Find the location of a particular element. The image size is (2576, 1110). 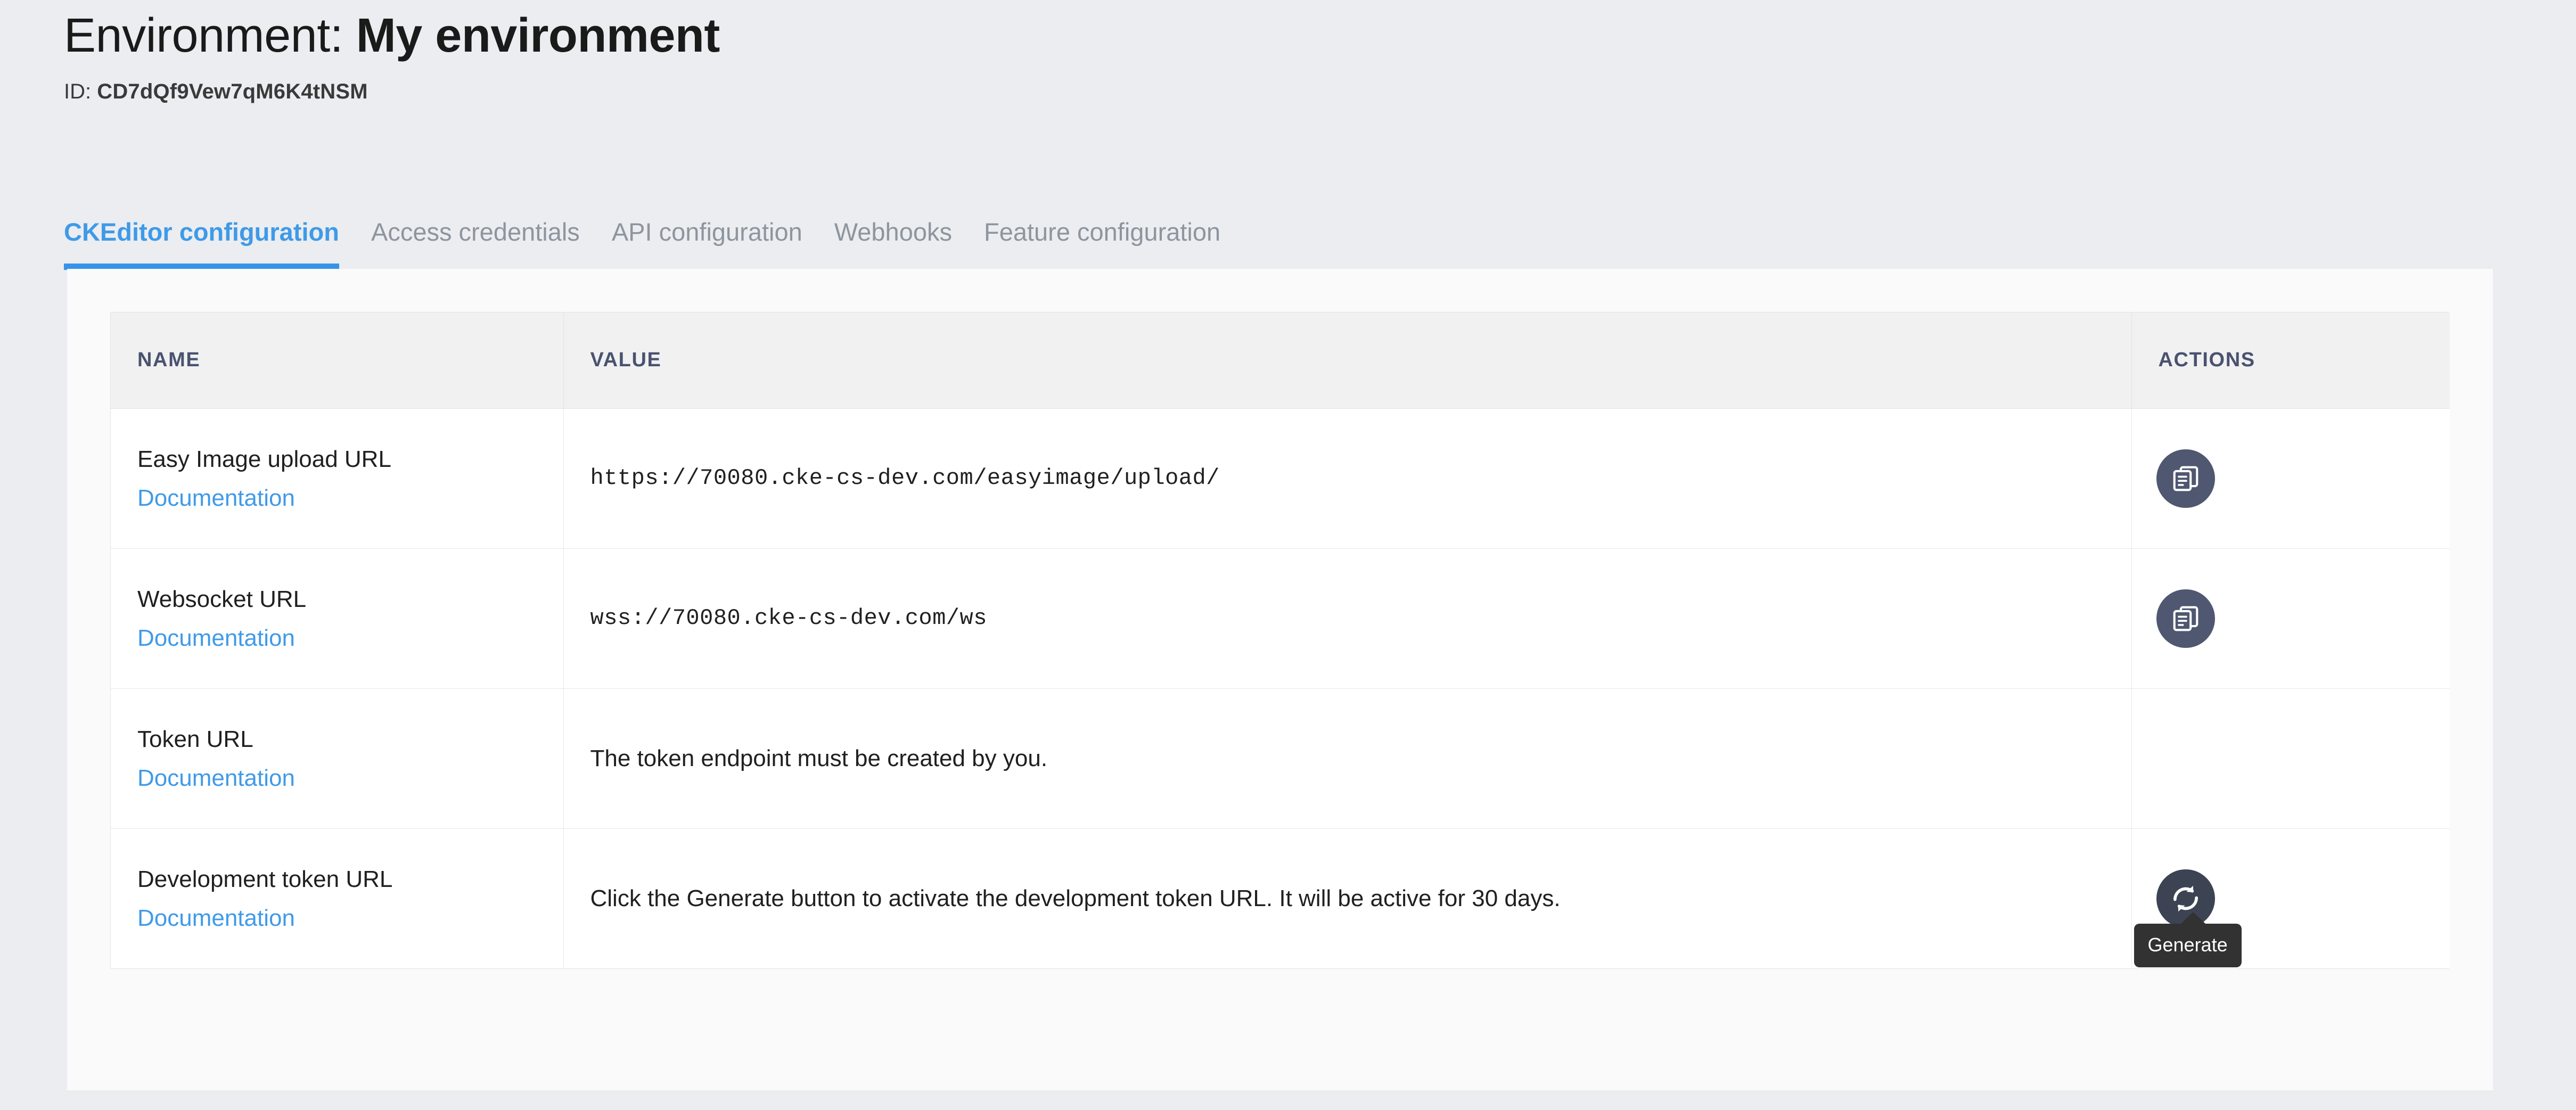

table-header-row: NAME VALUE ACTIONS is located at coordinates (1280, 361).